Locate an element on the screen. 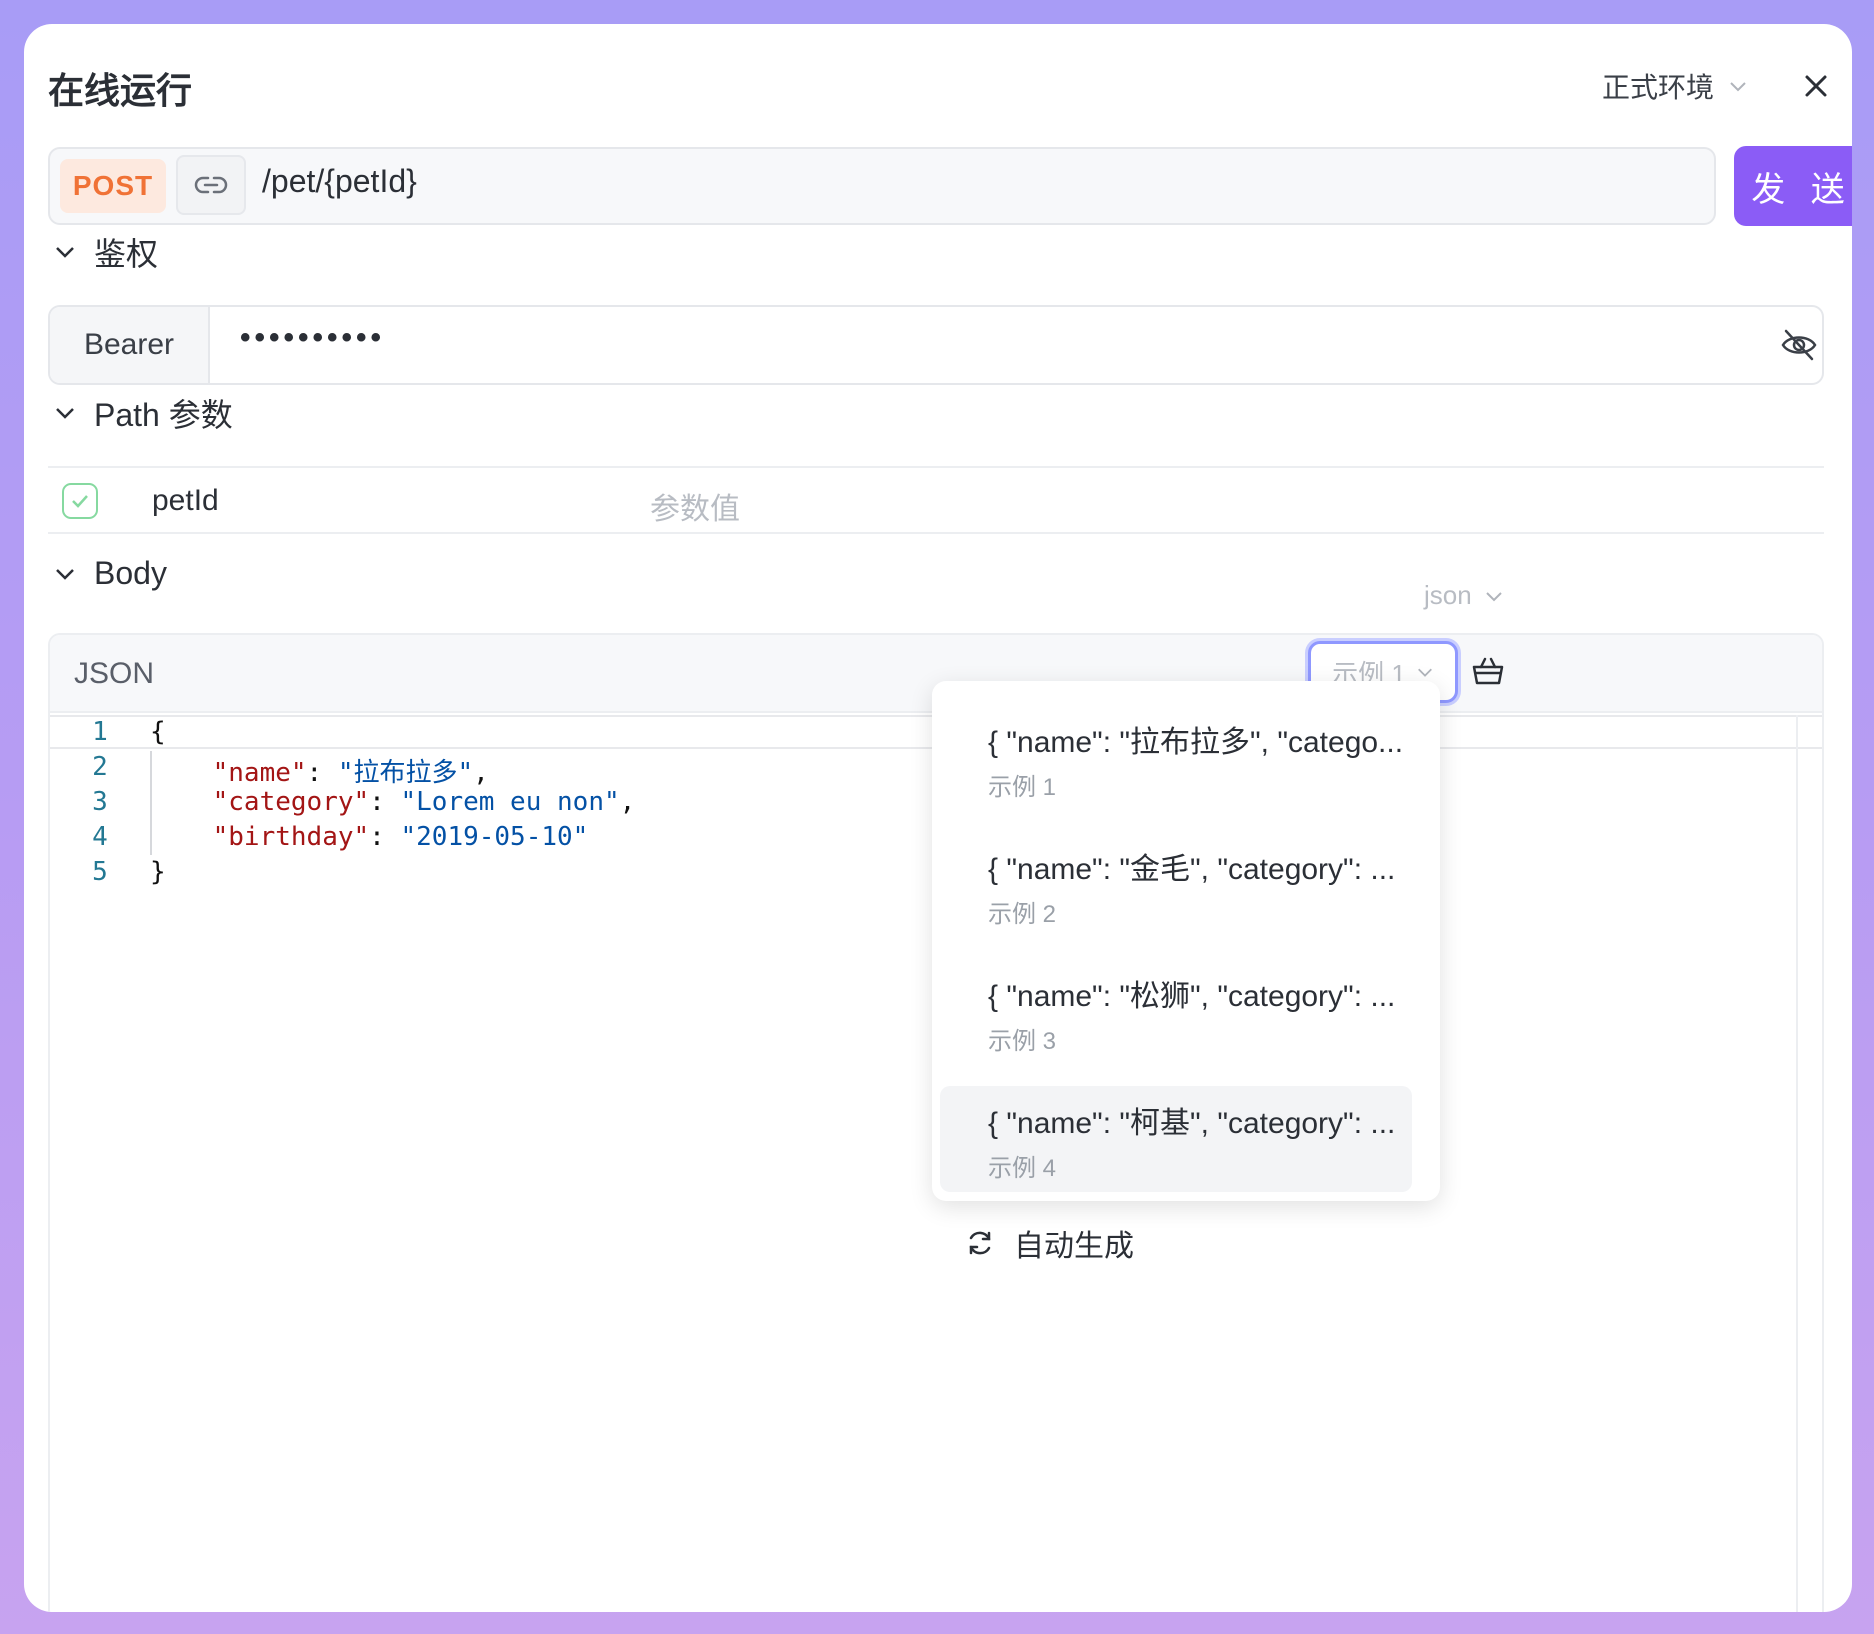 This screenshot has width=1874, height=1634. close-icon is located at coordinates (1816, 86).